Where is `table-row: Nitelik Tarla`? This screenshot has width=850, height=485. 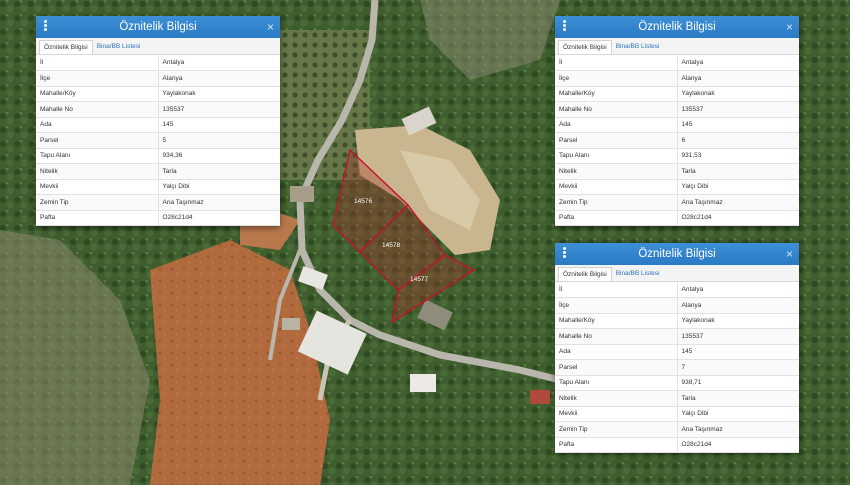
table-row: Nitelik Tarla is located at coordinates (158, 171).